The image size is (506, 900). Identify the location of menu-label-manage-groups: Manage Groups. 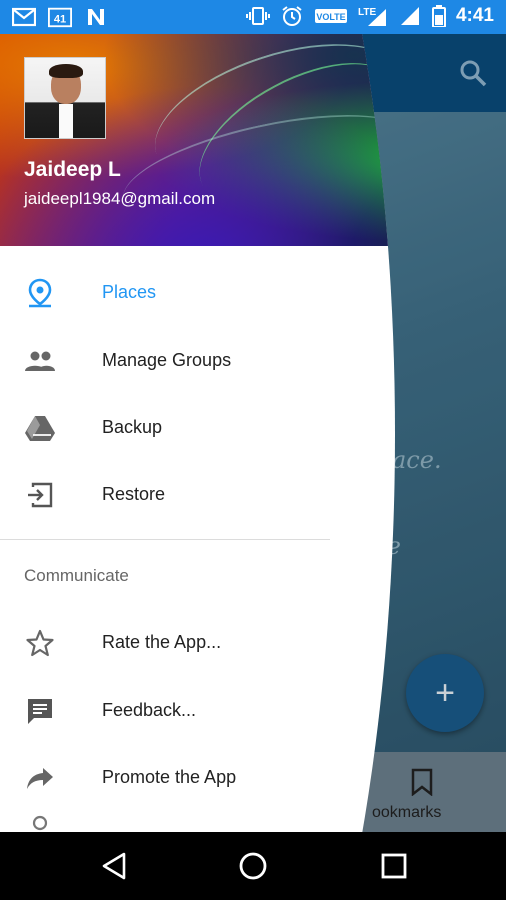
(167, 360).